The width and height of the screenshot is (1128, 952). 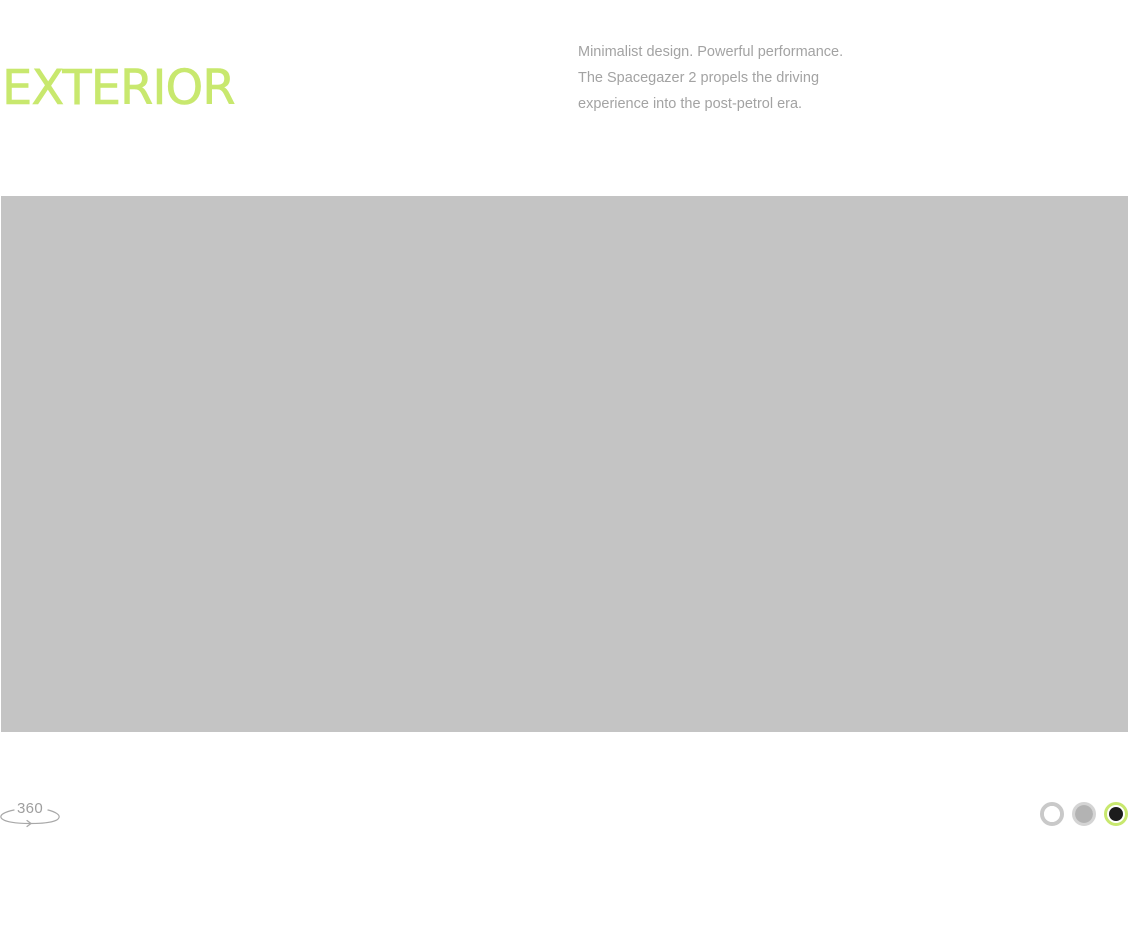 What do you see at coordinates (690, 104) in the screenshot?
I see `description-line: experience into the post-petrol era.` at bounding box center [690, 104].